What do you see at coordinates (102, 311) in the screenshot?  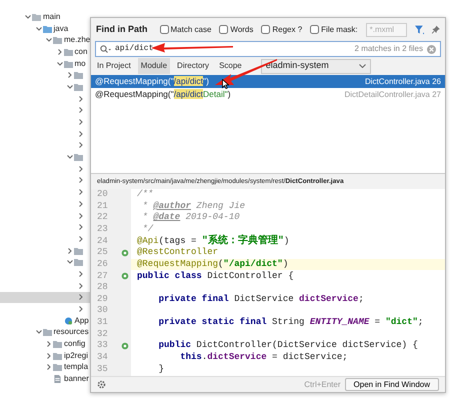 I see `line-number: 30` at bounding box center [102, 311].